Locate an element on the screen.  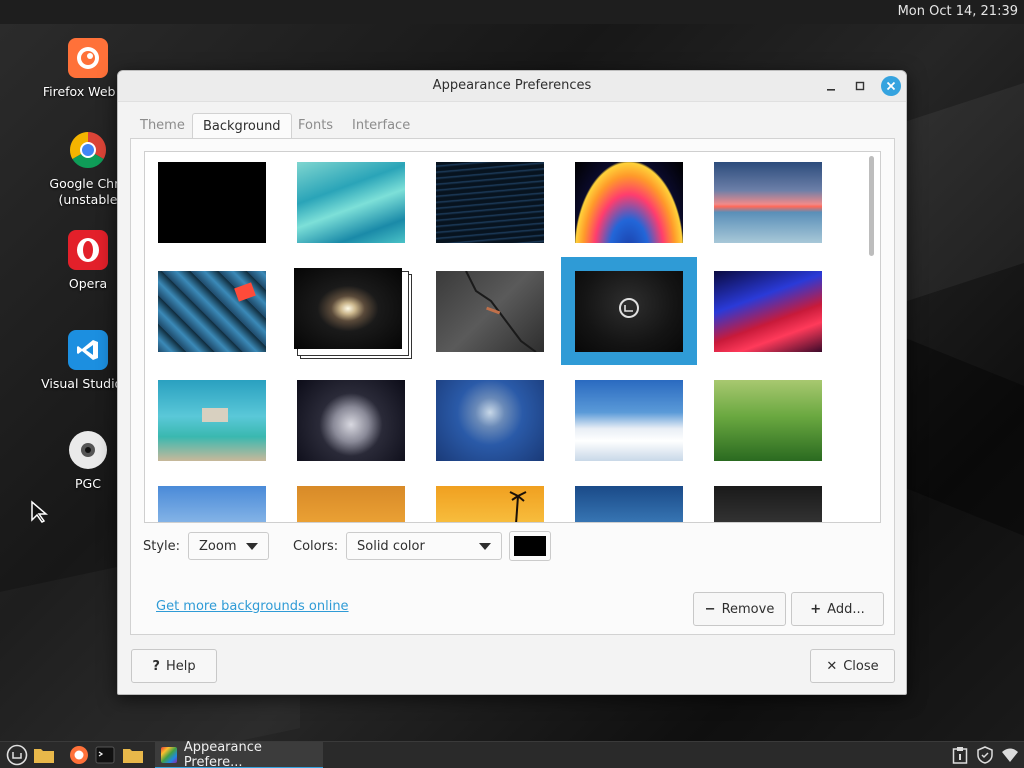
style-label: Style: is located at coordinates (162, 546).